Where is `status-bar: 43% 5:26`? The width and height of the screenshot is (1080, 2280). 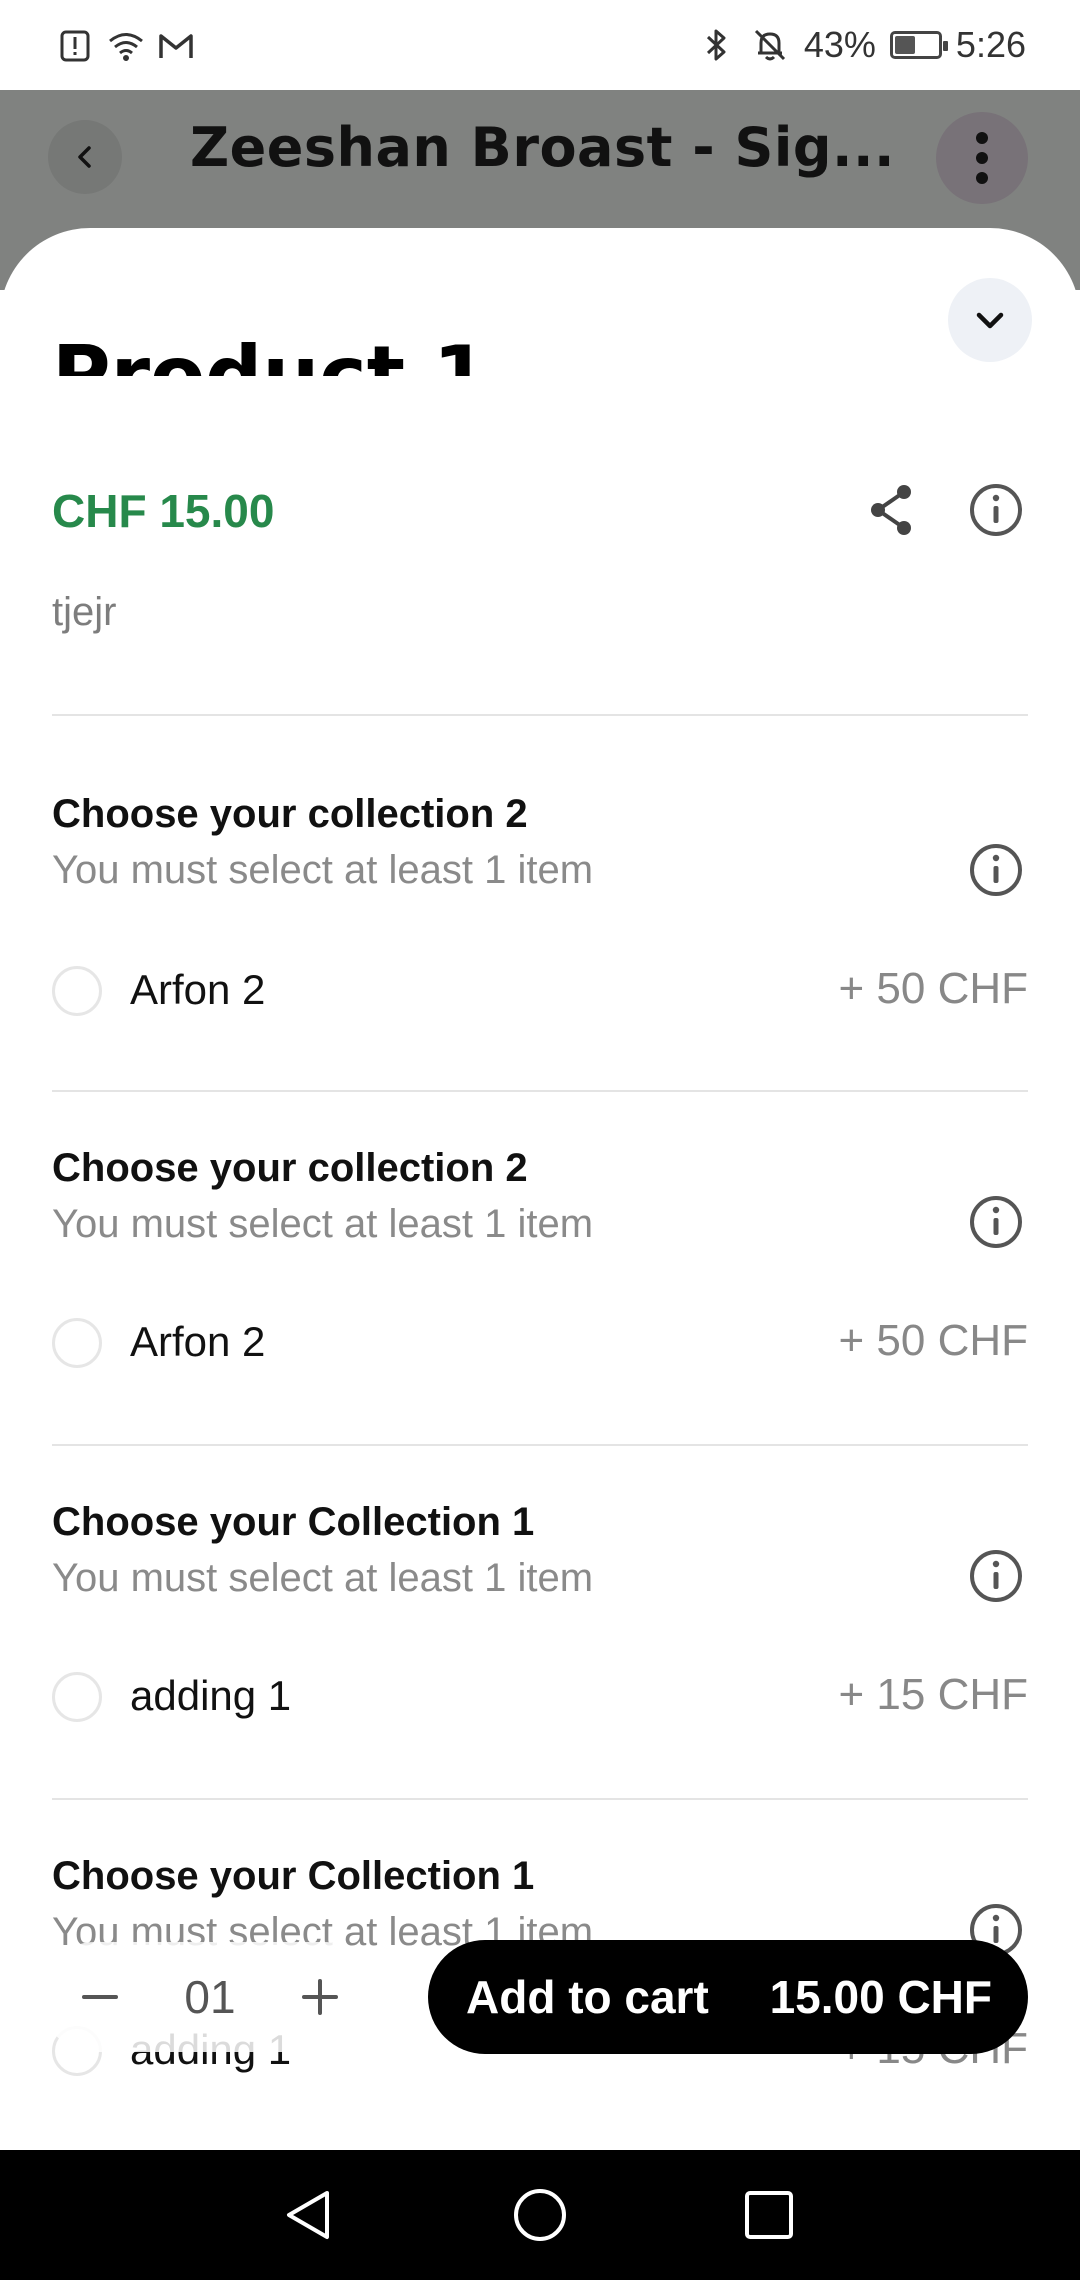 status-bar: 43% 5:26 is located at coordinates (540, 45).